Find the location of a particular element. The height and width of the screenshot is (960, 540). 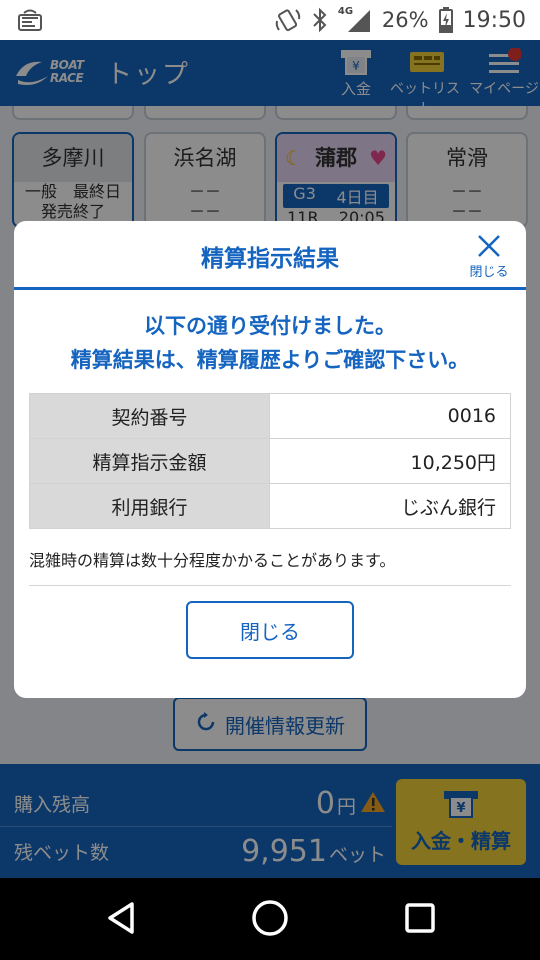

table-row: 利用銀行 じぶん銀行 is located at coordinates (270, 506).